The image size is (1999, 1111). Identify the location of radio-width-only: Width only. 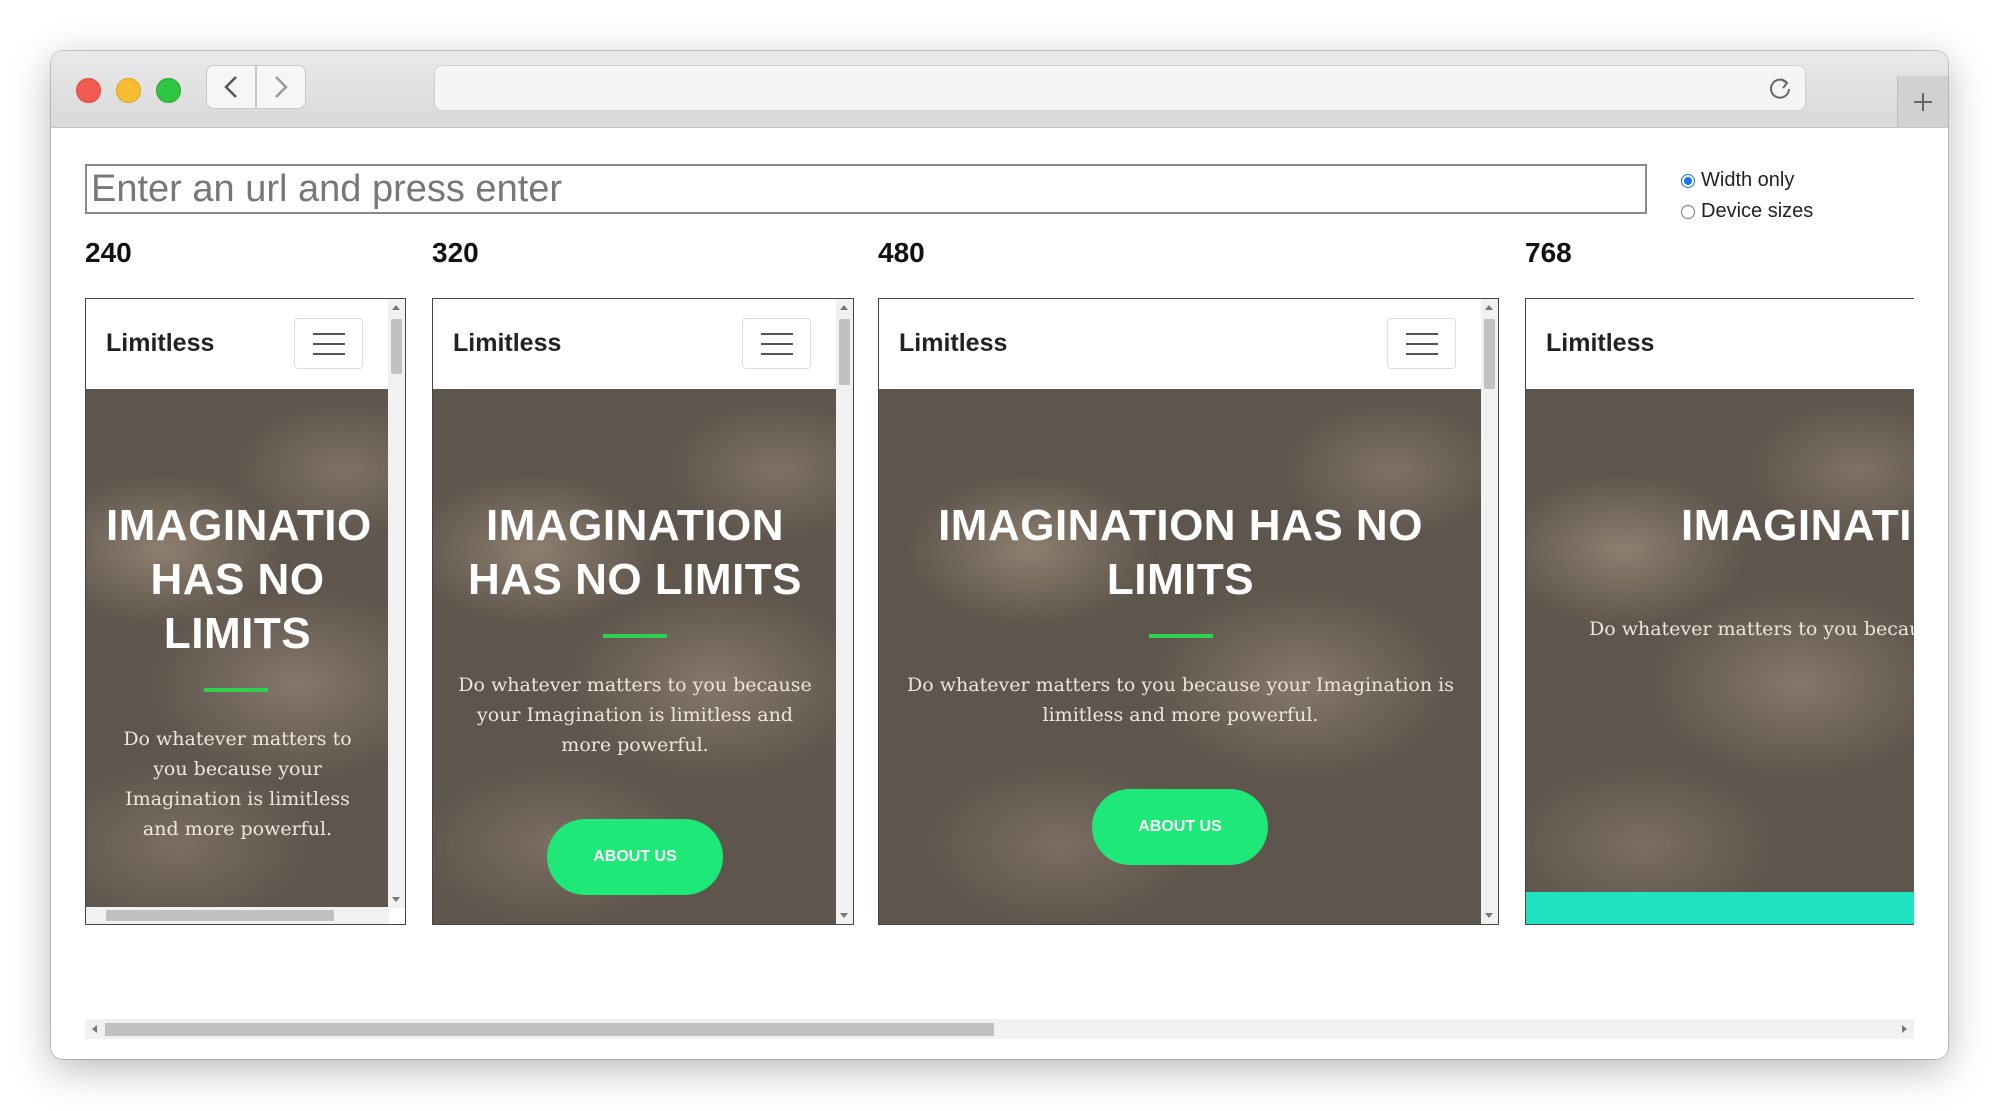
(1747, 180).